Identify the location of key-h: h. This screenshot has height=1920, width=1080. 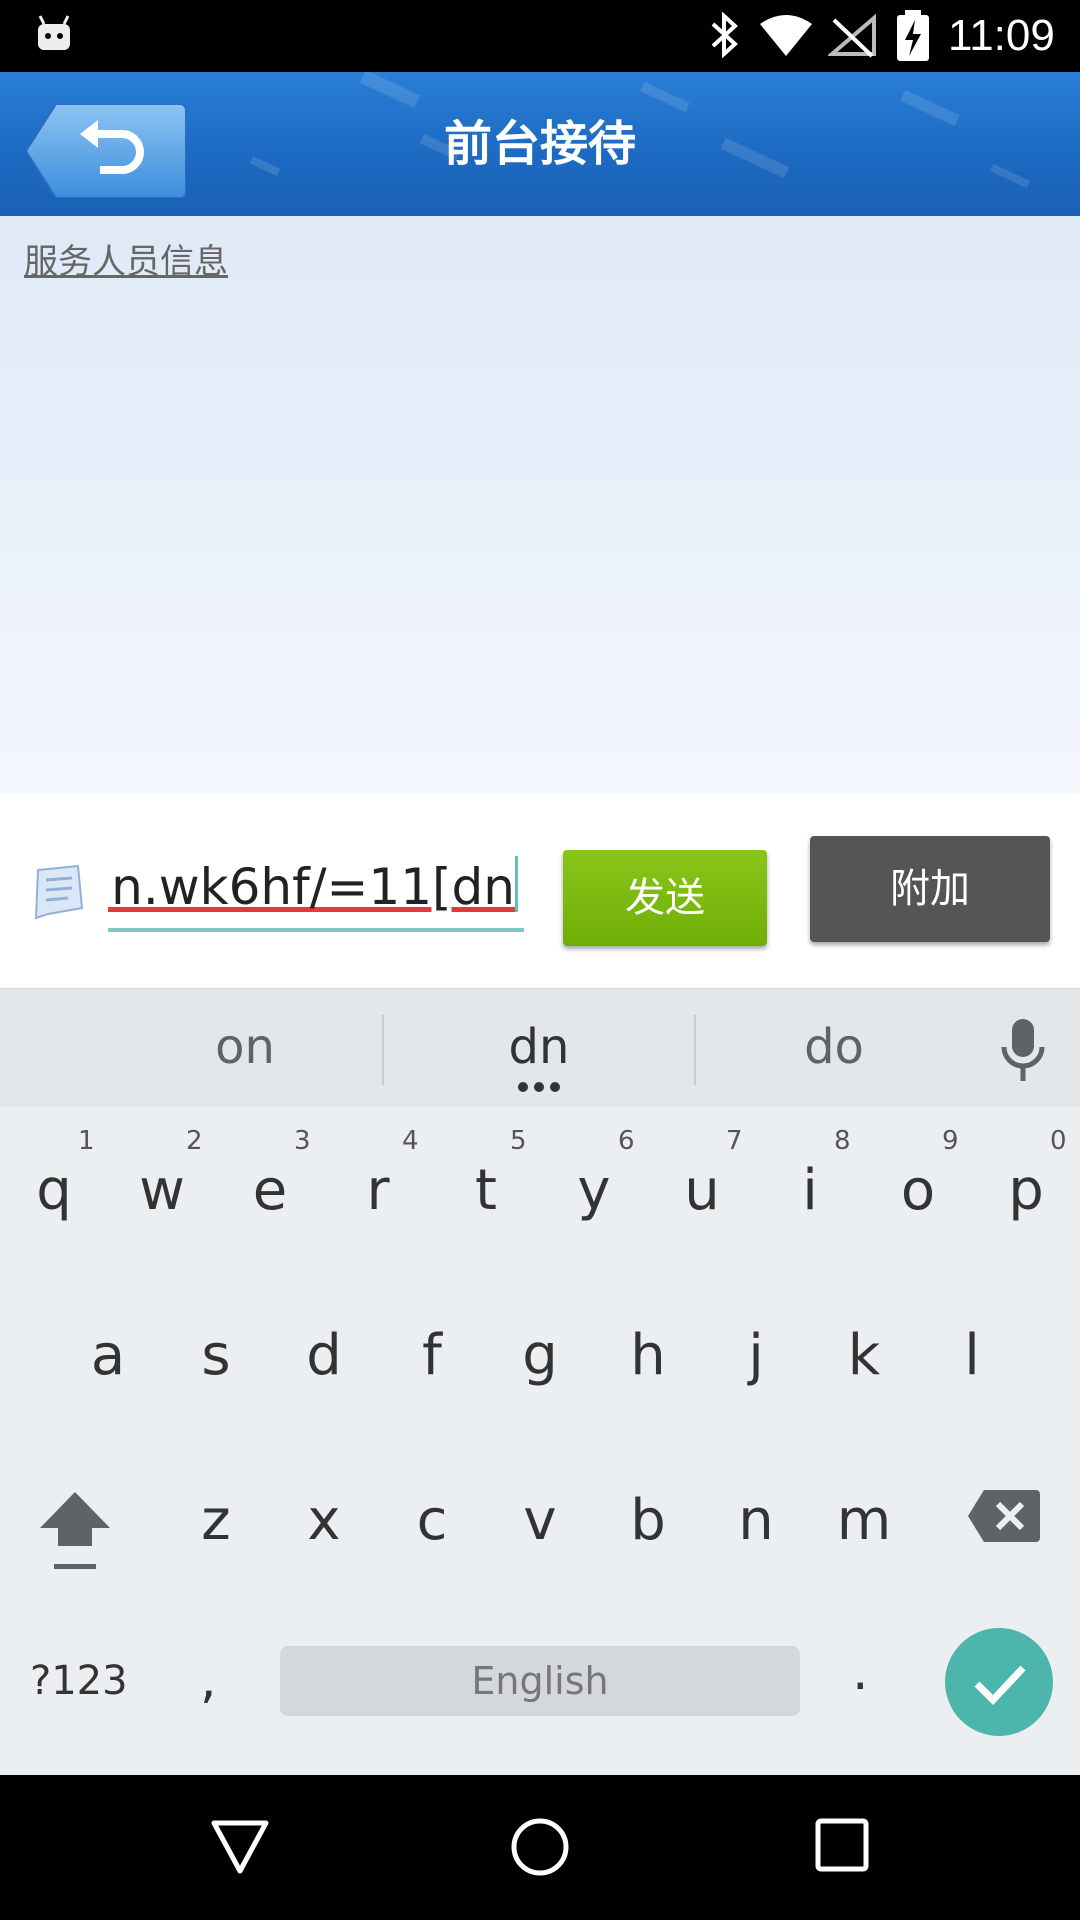
(648, 1355).